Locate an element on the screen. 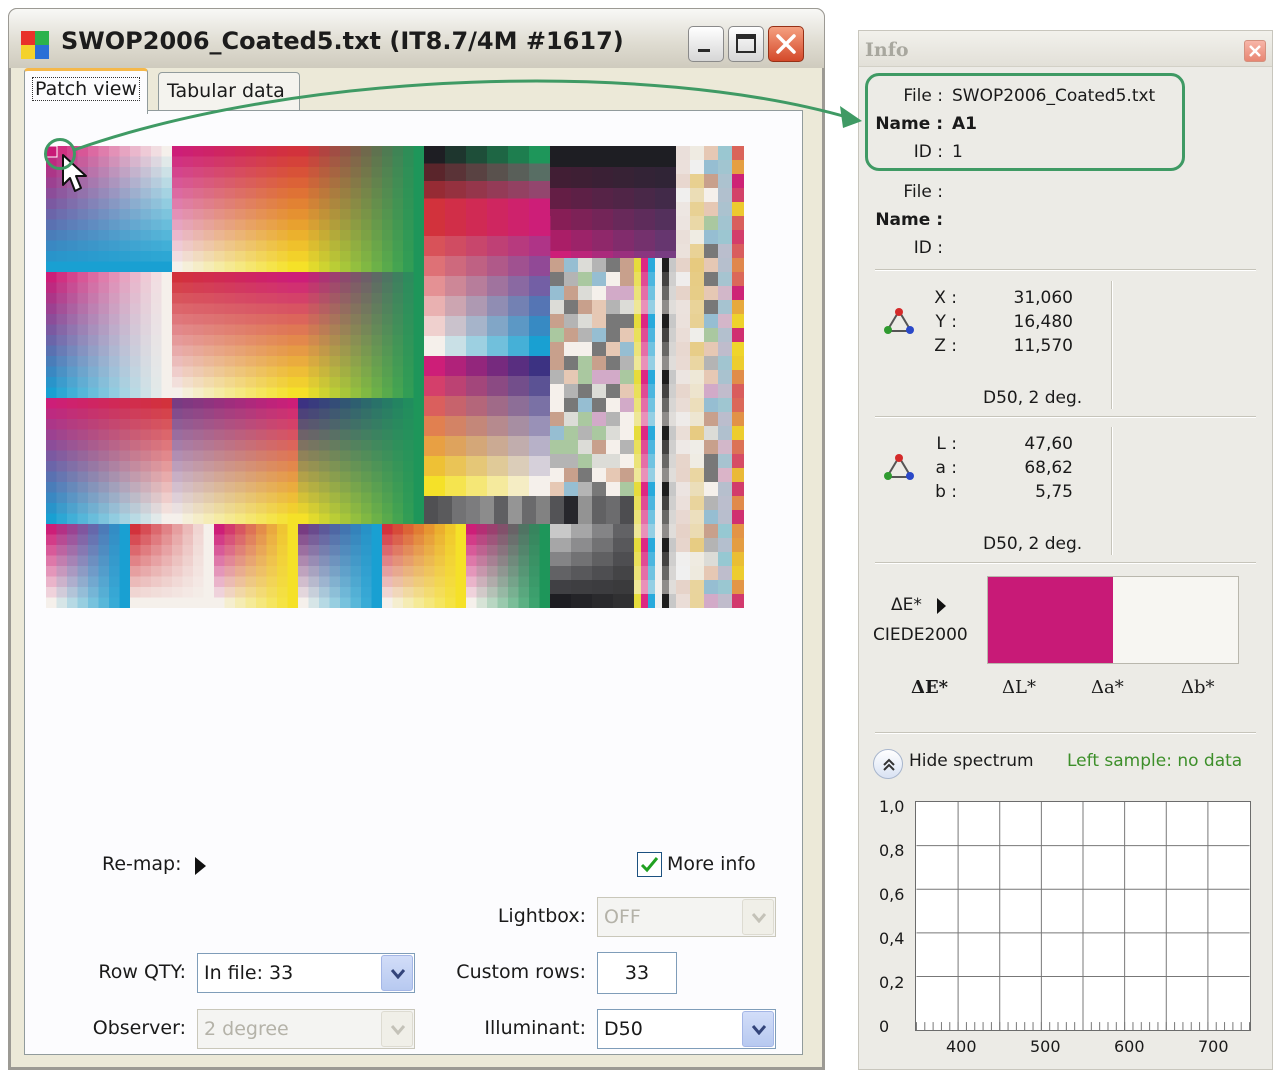  tab-tabular-data: Tabular data is located at coordinates (229, 92).